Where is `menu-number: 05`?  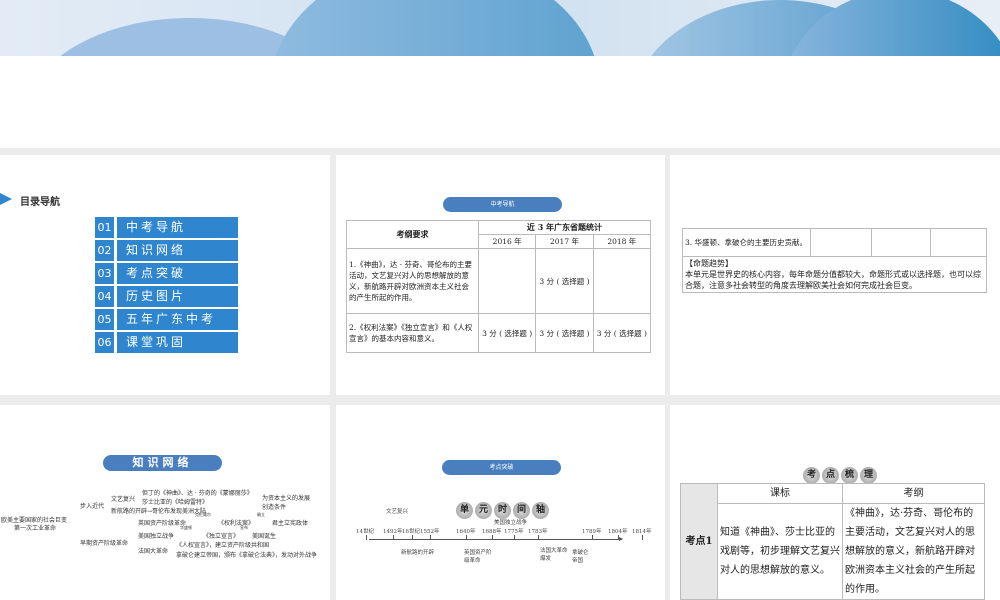
menu-number: 05 is located at coordinates (104, 319).